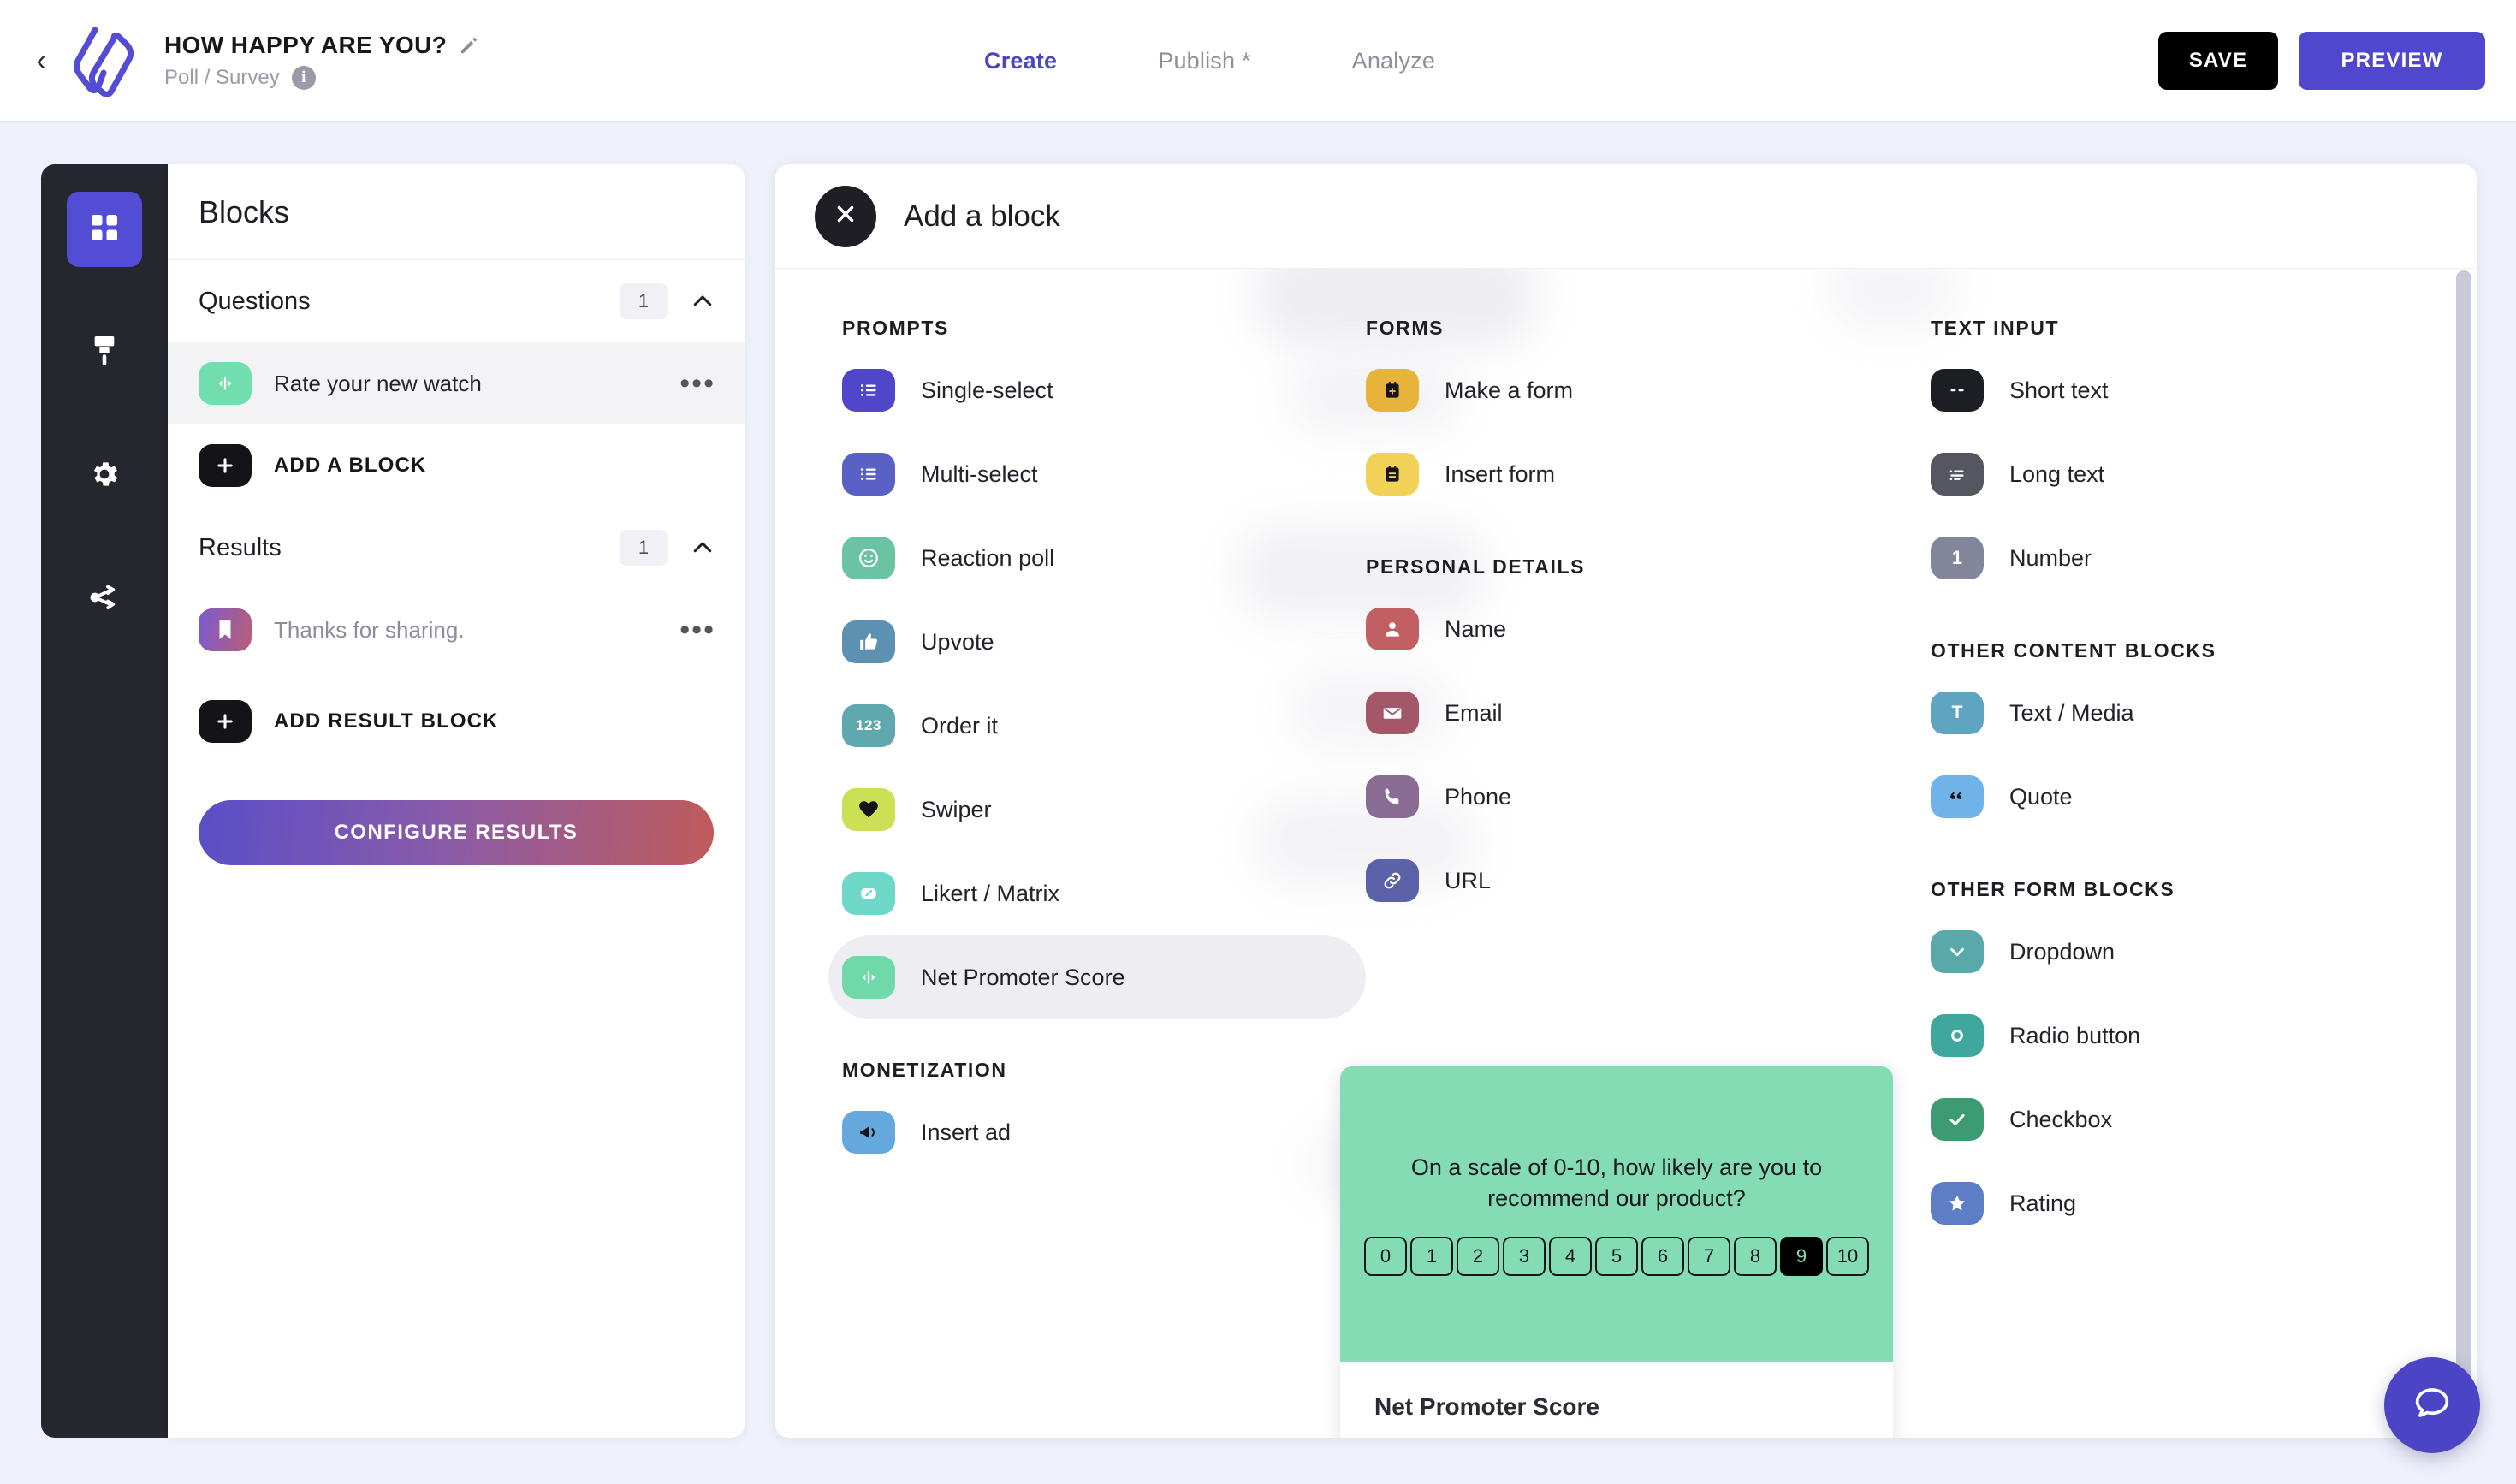 The height and width of the screenshot is (1484, 2516). I want to click on block-option-email: Email, so click(1641, 713).